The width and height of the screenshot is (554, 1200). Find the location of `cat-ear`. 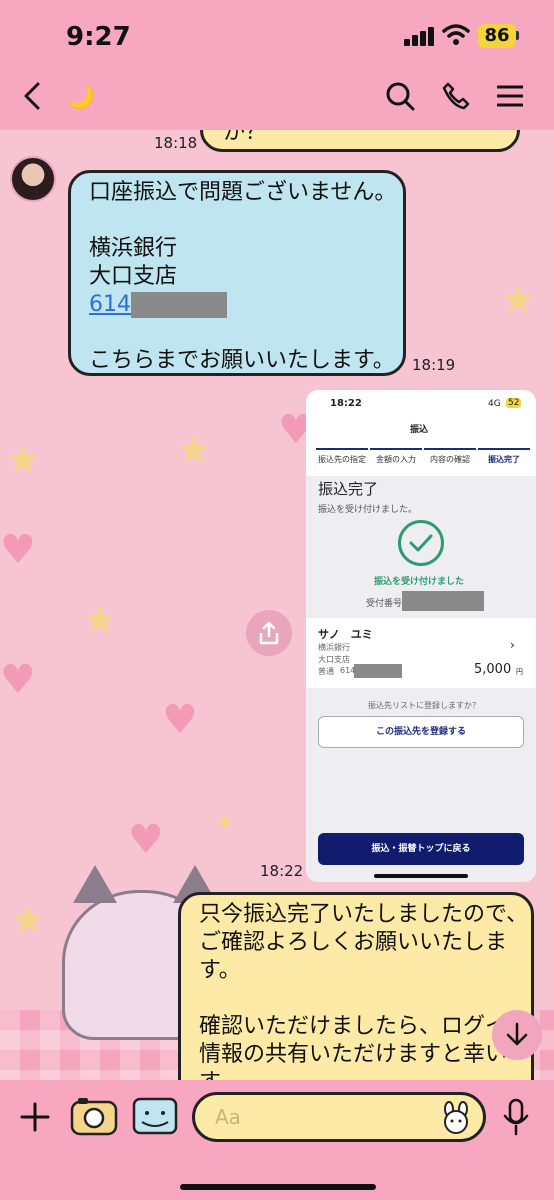

cat-ear is located at coordinates (95, 884).